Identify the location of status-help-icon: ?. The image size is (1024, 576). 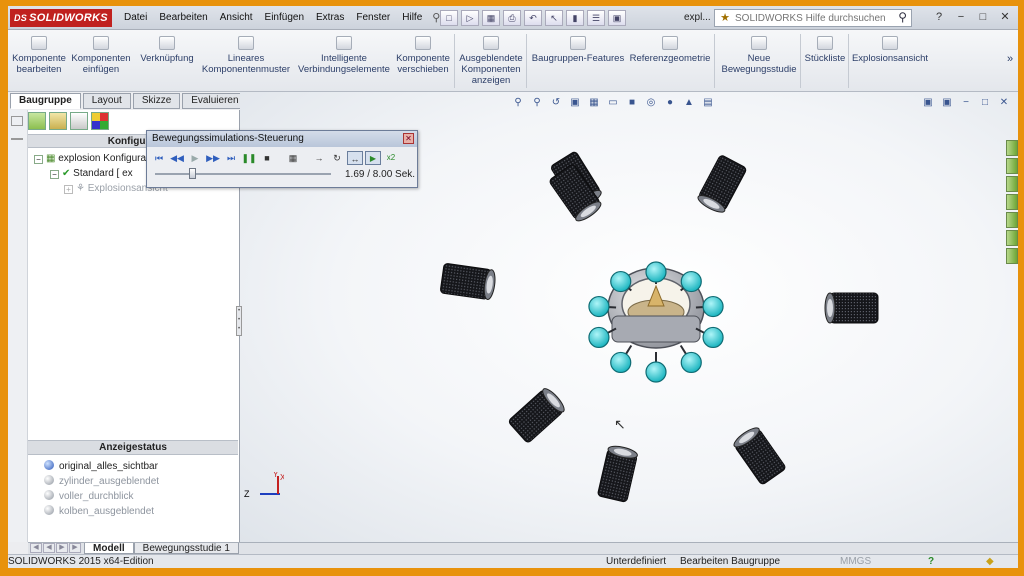
(931, 561).